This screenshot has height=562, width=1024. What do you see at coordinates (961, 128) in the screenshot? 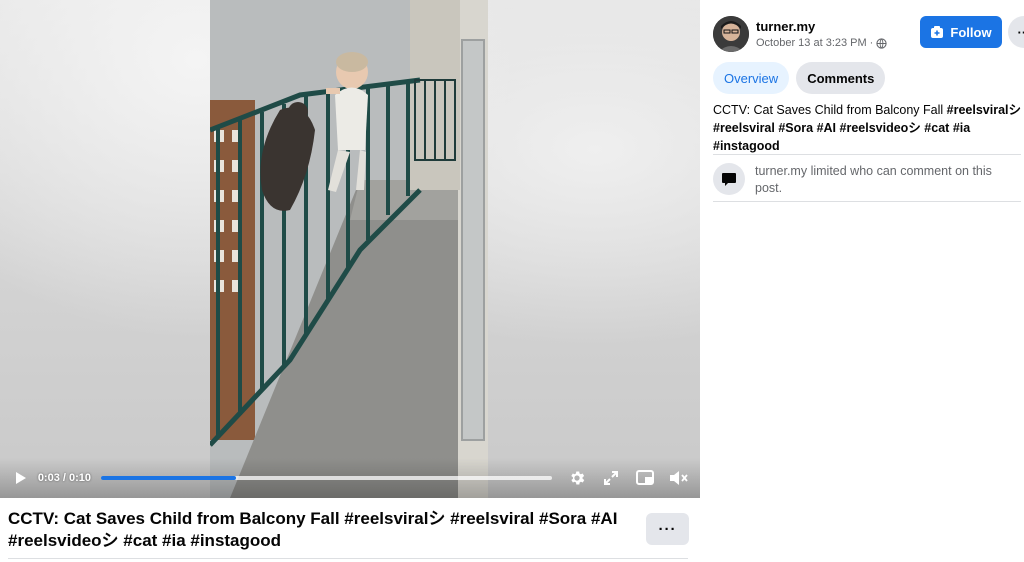
I see `hashtag-link: #ia` at bounding box center [961, 128].